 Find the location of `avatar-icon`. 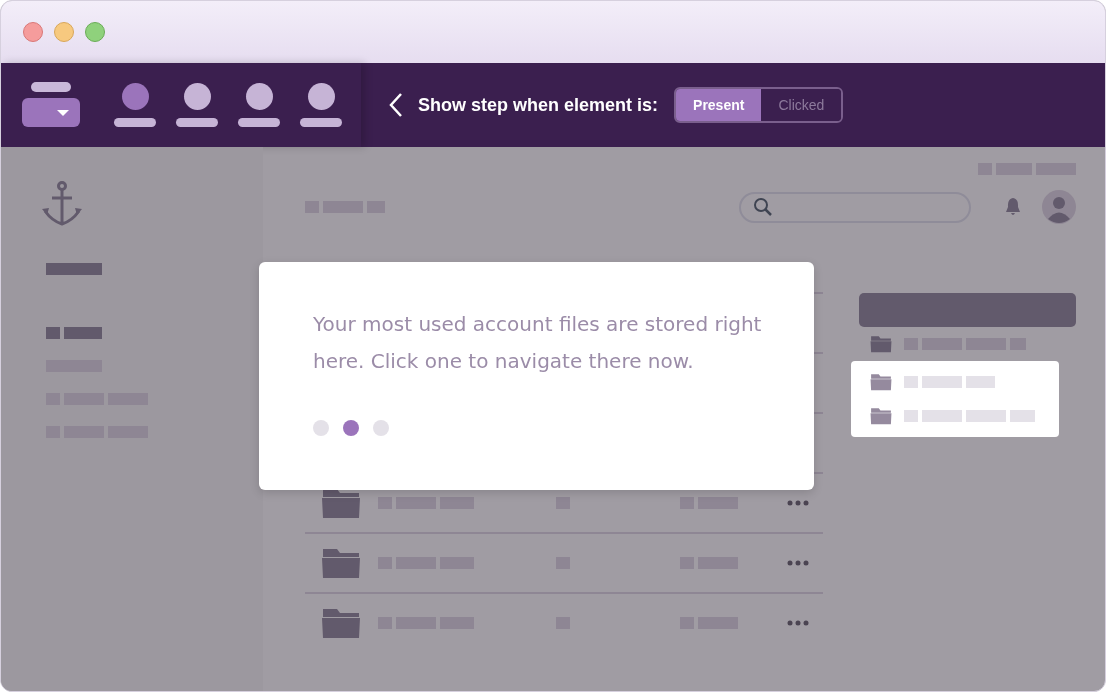

avatar-icon is located at coordinates (1059, 207).